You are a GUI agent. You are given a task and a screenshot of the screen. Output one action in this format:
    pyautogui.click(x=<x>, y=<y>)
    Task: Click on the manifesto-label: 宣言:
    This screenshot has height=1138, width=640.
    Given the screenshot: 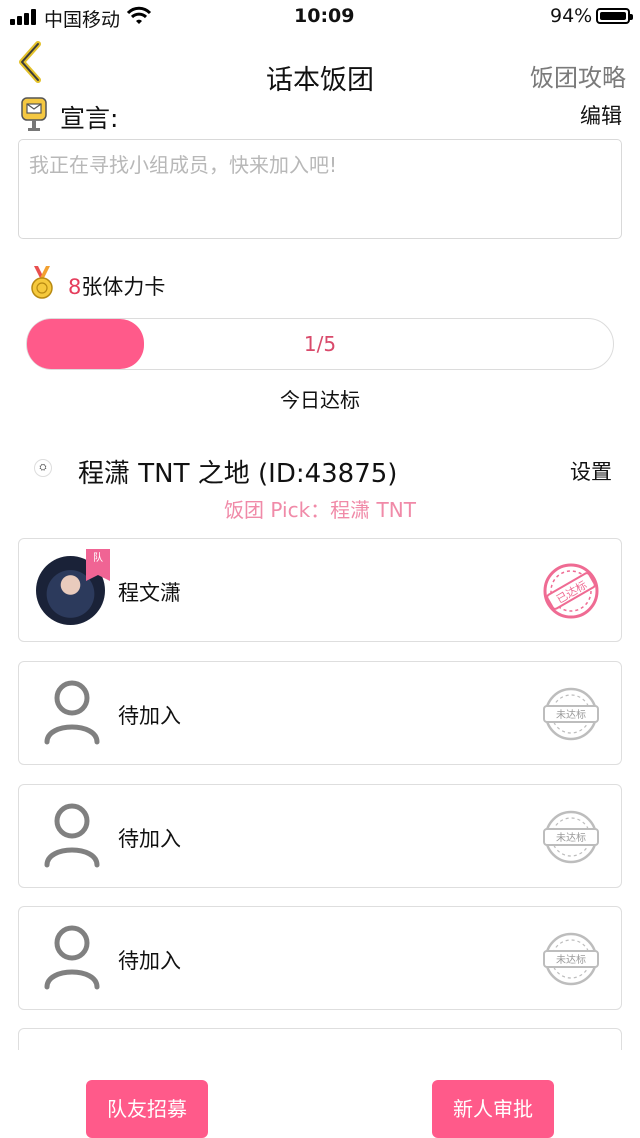 What is the action you would take?
    pyautogui.click(x=89, y=118)
    